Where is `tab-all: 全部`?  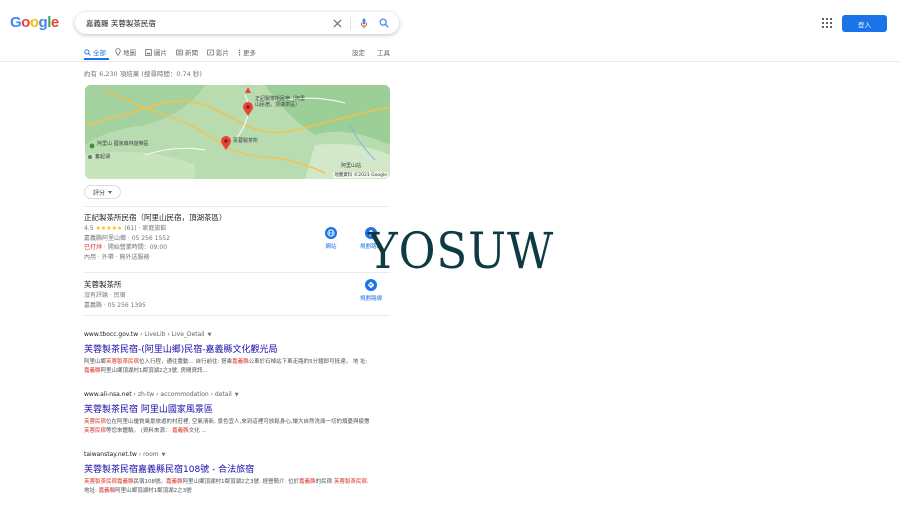 tab-all: 全部 is located at coordinates (95, 52).